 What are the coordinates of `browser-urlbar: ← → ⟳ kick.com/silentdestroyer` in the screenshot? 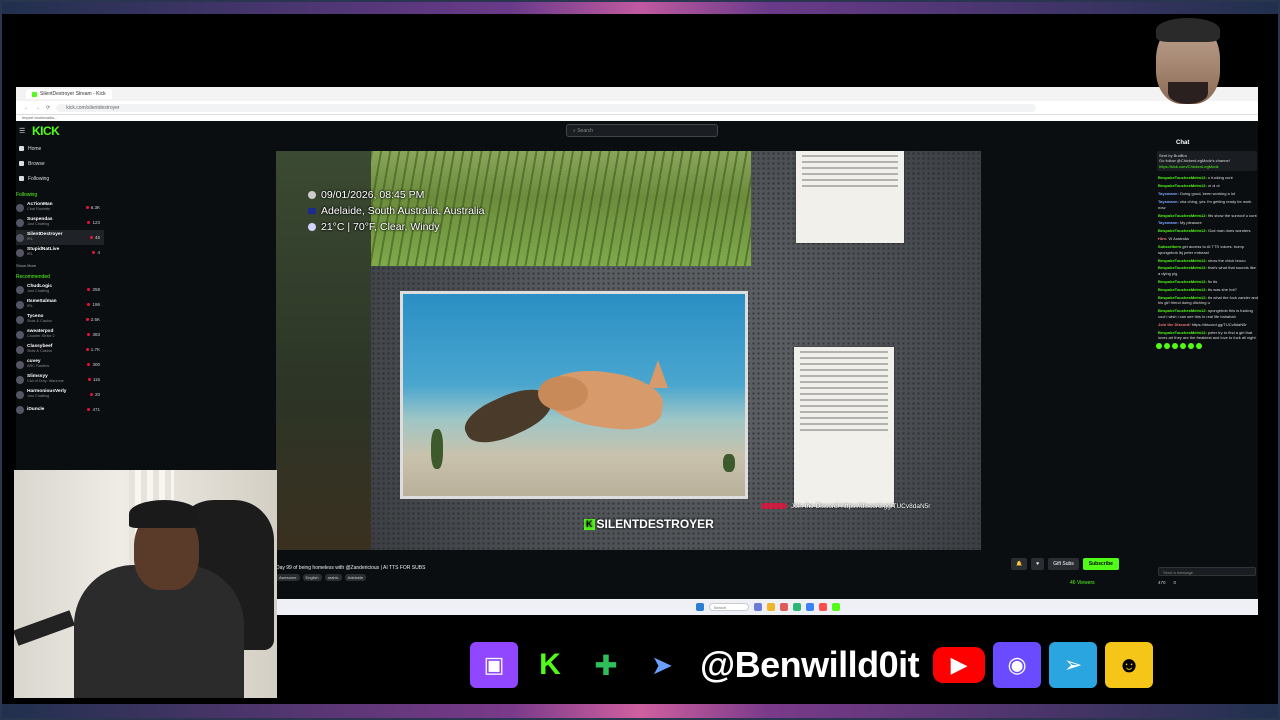 It's located at (637, 108).